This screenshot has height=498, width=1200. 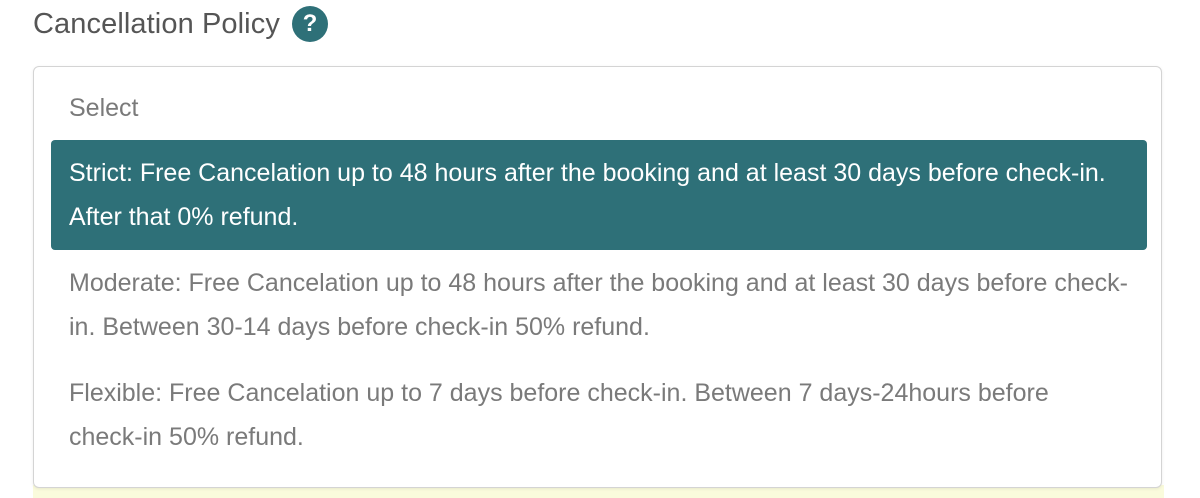 I want to click on field-header: Cancellation Policy ?, so click(x=180, y=24).